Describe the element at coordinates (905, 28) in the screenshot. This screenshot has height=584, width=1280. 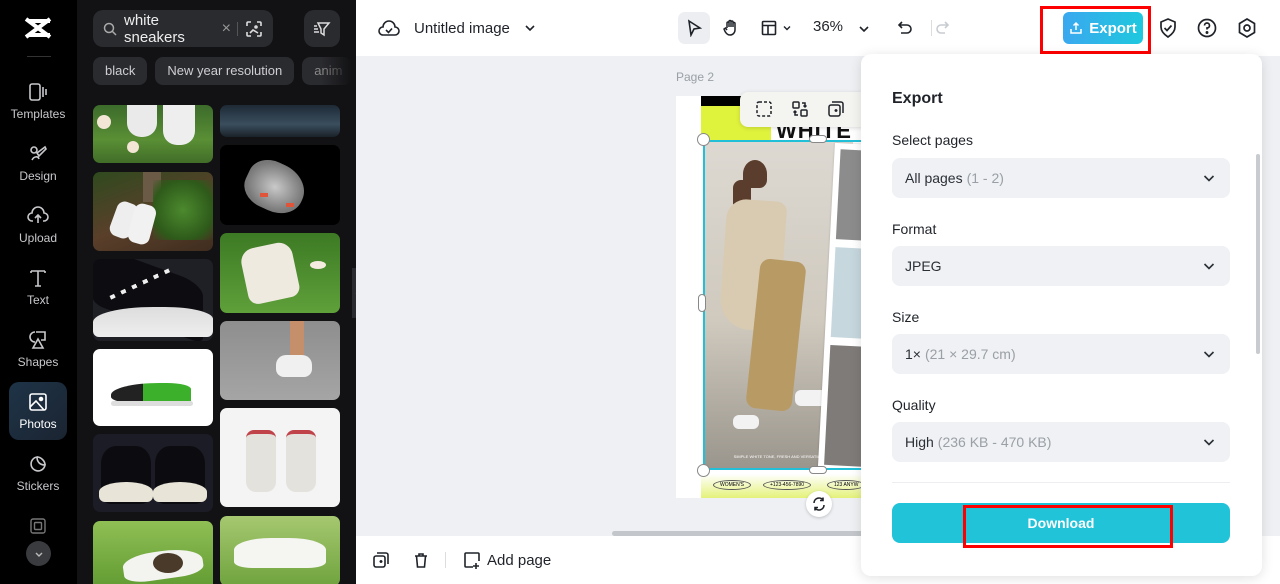
I see `undo-icon` at that location.